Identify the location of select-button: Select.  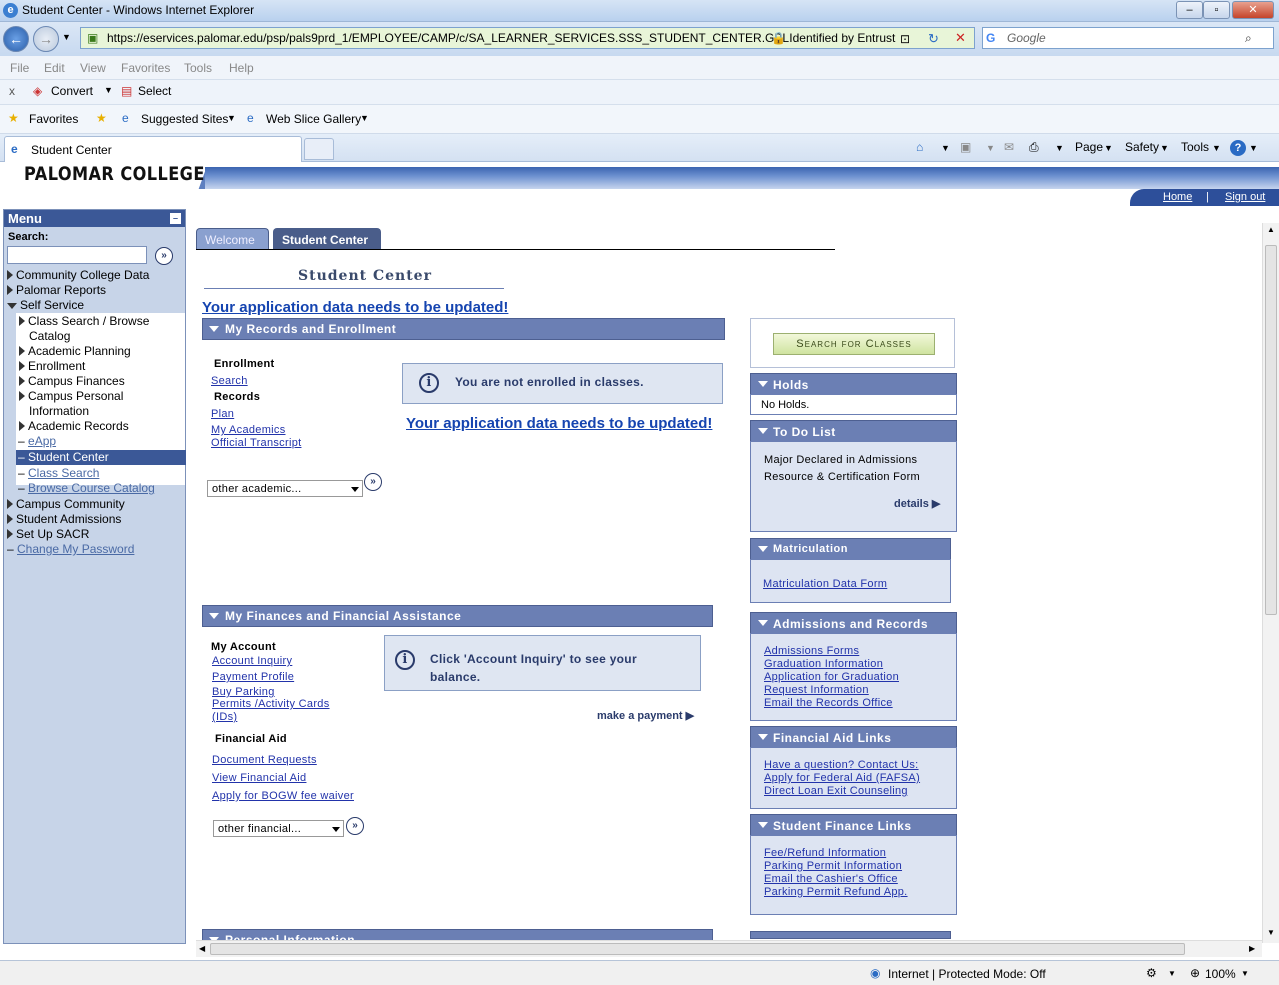
(154, 91).